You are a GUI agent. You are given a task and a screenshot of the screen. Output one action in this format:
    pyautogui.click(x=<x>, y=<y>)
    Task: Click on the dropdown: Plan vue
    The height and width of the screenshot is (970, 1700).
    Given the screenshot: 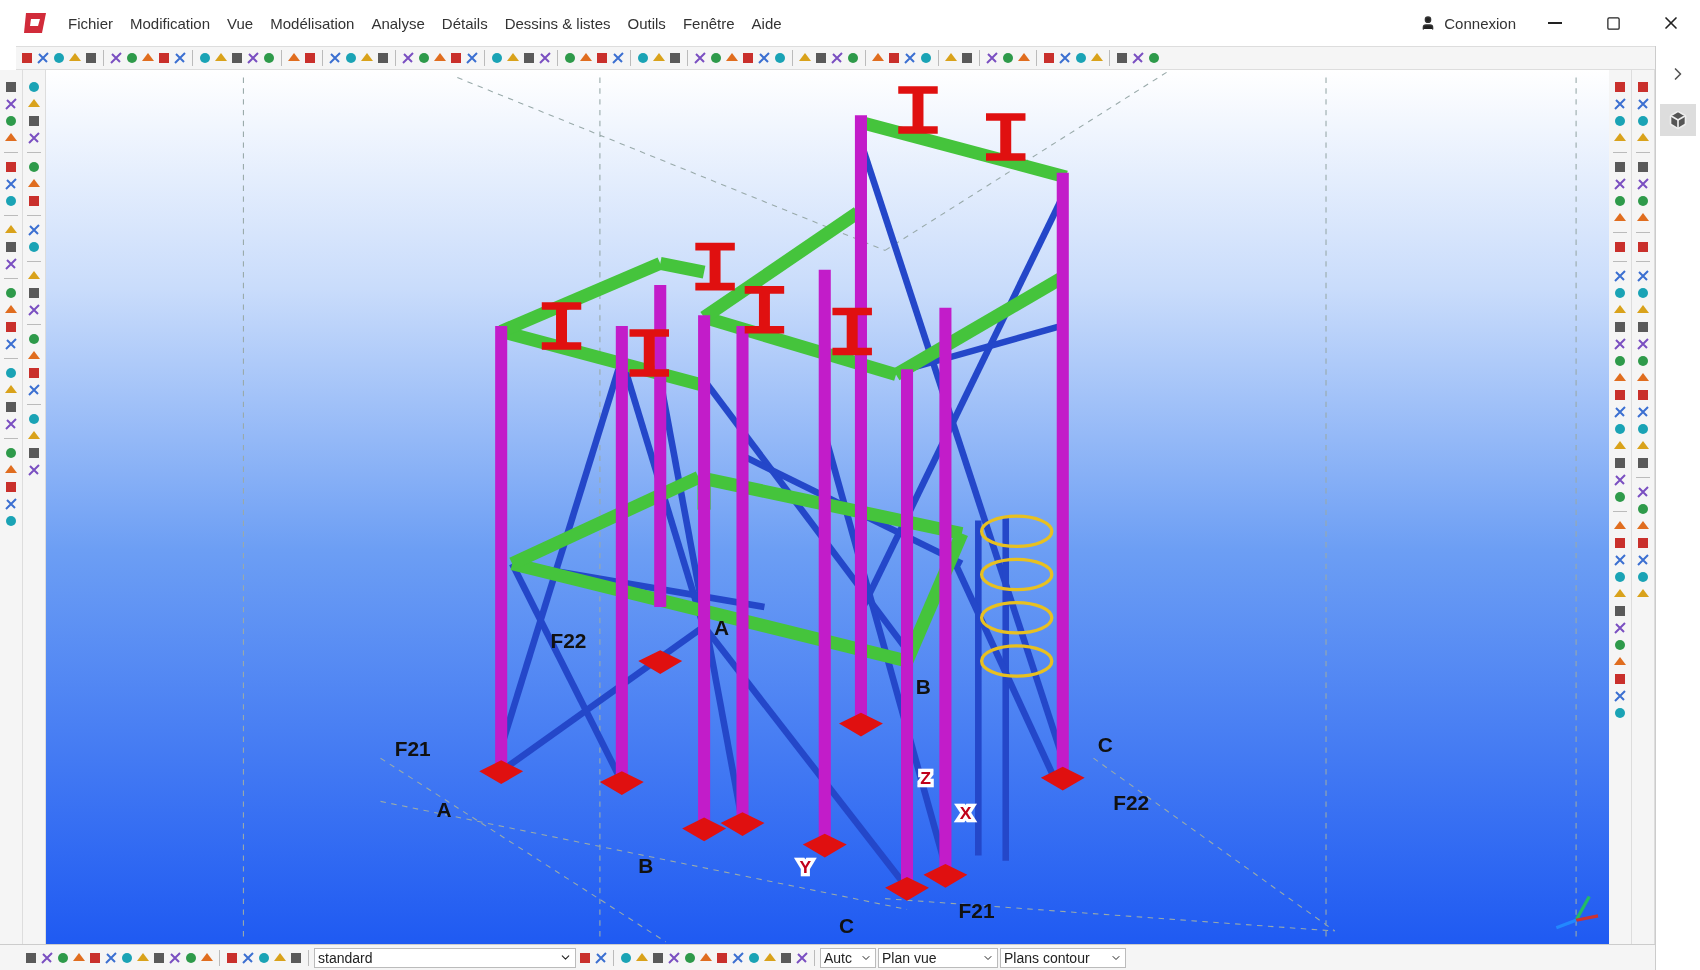 What is the action you would take?
    pyautogui.click(x=938, y=957)
    